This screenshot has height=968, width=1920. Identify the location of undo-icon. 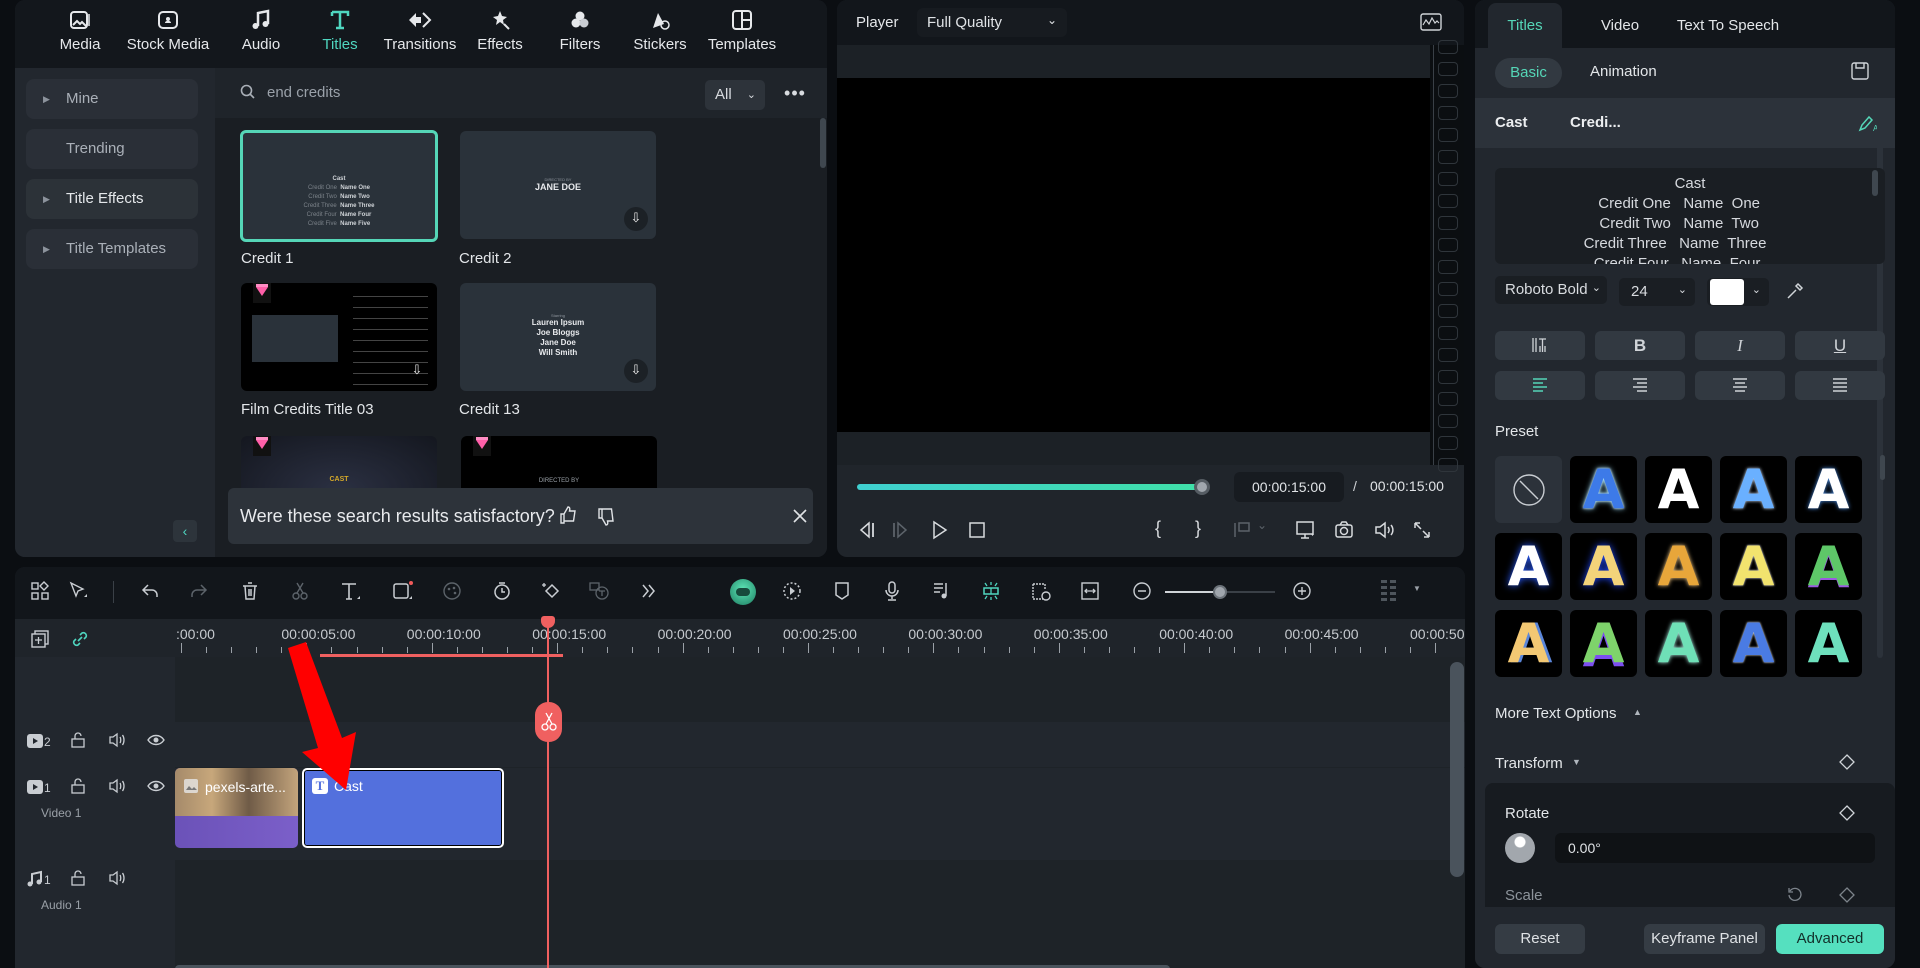
(150, 591).